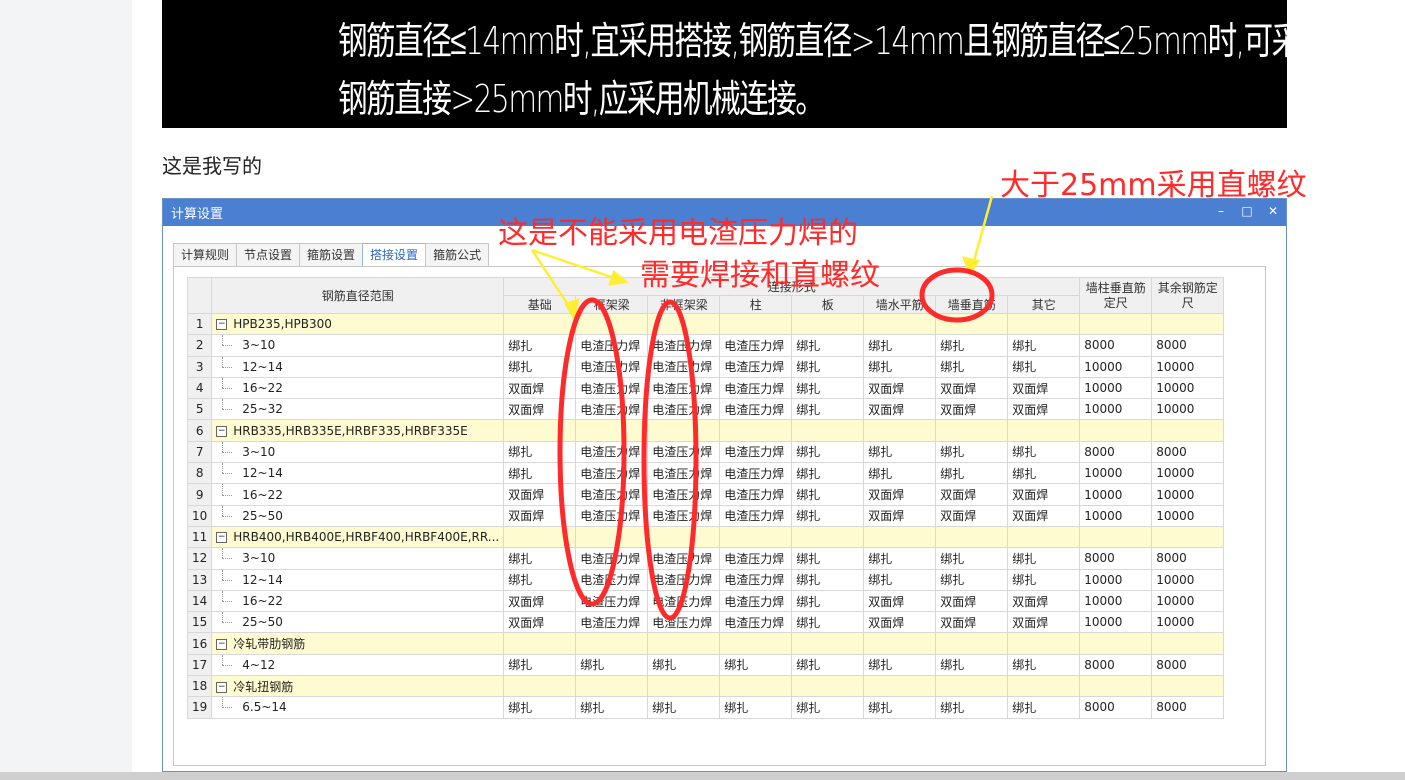 This screenshot has height=780, width=1405. Describe the element at coordinates (705, 324) in the screenshot. I see `table-group-row: 1− HPB235,HPB300` at that location.